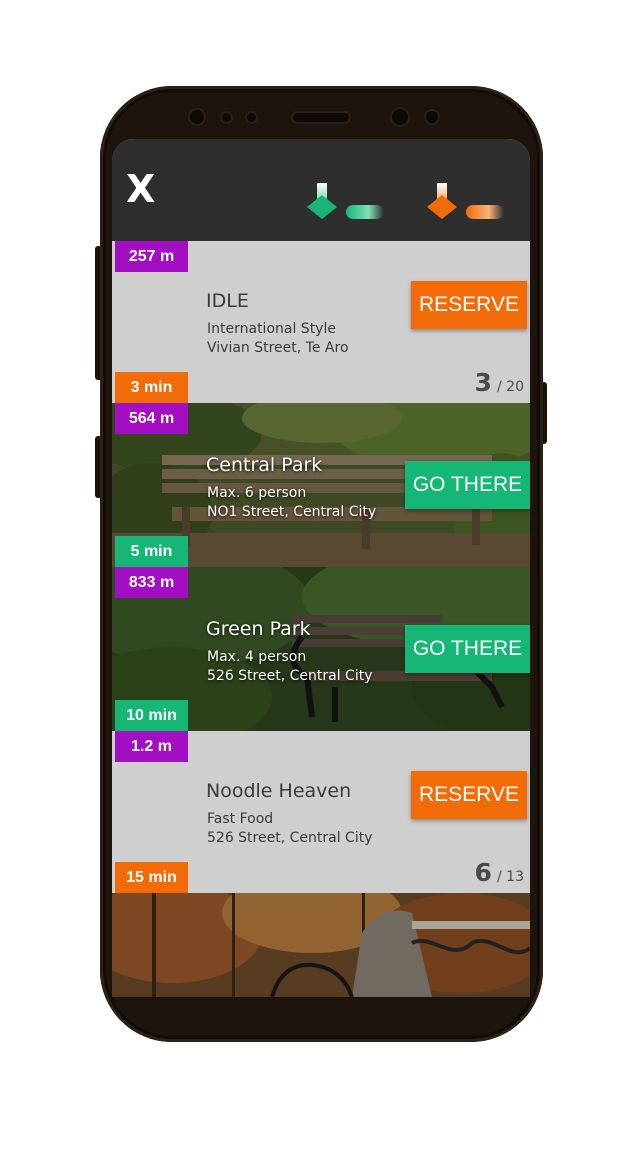  Describe the element at coordinates (400, 117) in the screenshot. I see `front-camera` at that location.